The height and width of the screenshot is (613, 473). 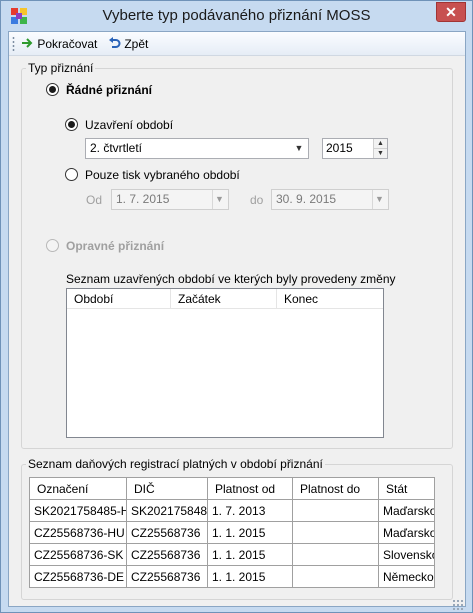 What do you see at coordinates (27, 43) in the screenshot?
I see `arrow-right-icon` at bounding box center [27, 43].